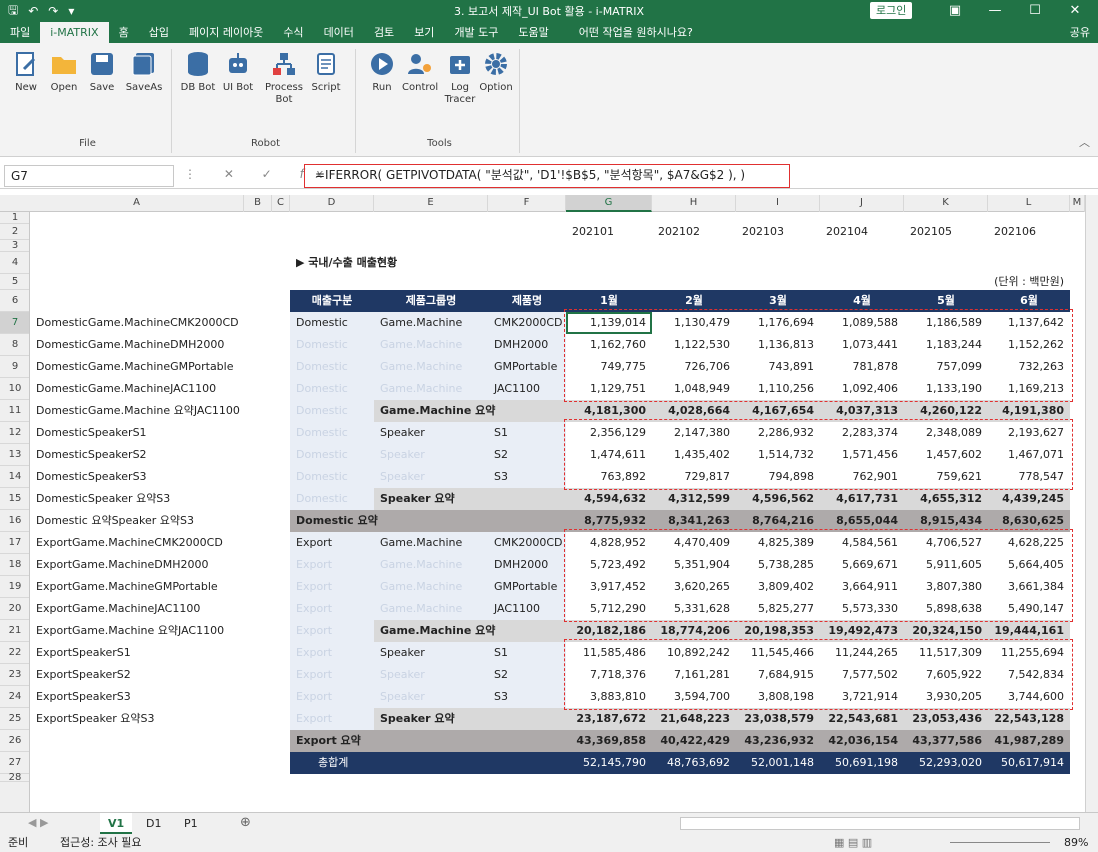 Image resolution: width=1098 pixels, height=852 pixels. What do you see at coordinates (198, 71) in the screenshot?
I see `db-bot-button: DB Bot` at bounding box center [198, 71].